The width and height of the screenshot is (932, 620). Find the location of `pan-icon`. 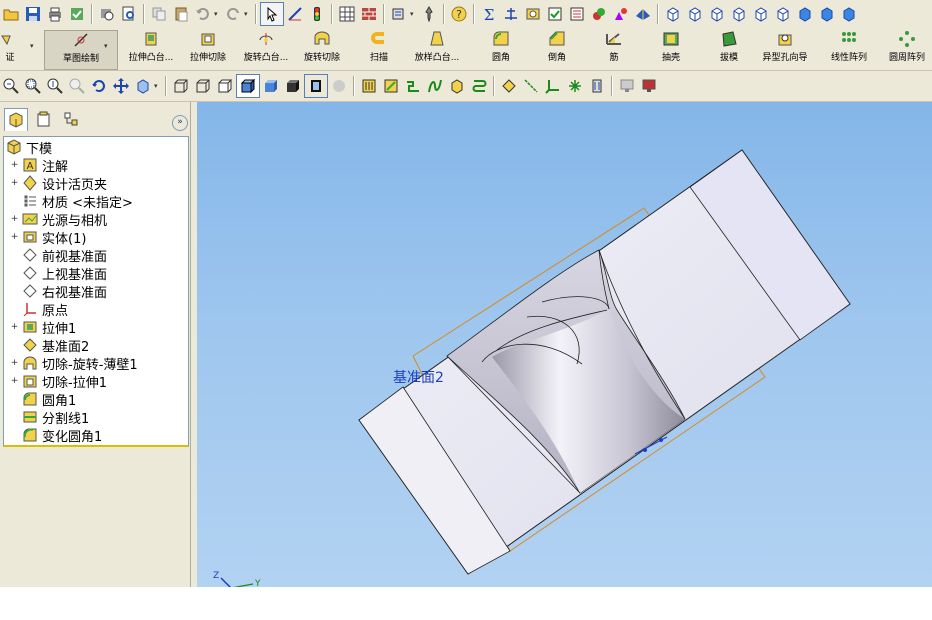

pan-icon is located at coordinates (121, 86).